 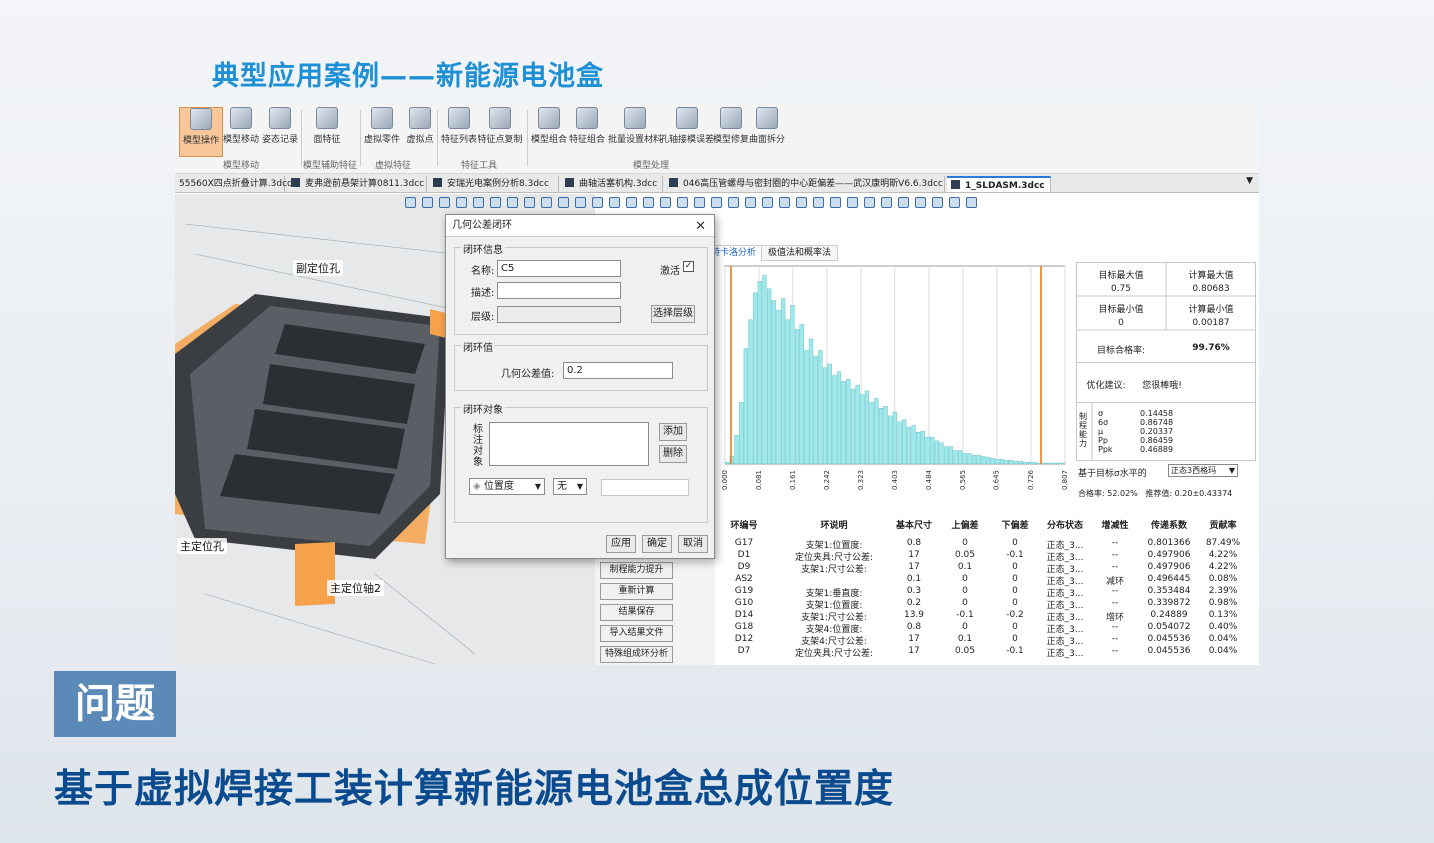 I want to click on recalculate-button: 重新计算, so click(x=636, y=591).